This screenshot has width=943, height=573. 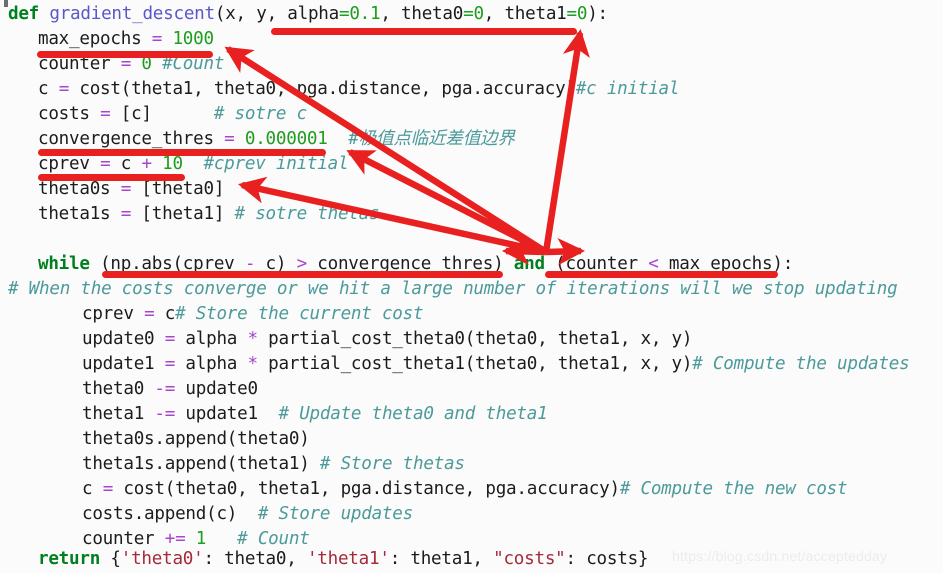 I want to click on code-line-theta1s: theta1s = [theta1] # sotre thetas, so click(x=209, y=214).